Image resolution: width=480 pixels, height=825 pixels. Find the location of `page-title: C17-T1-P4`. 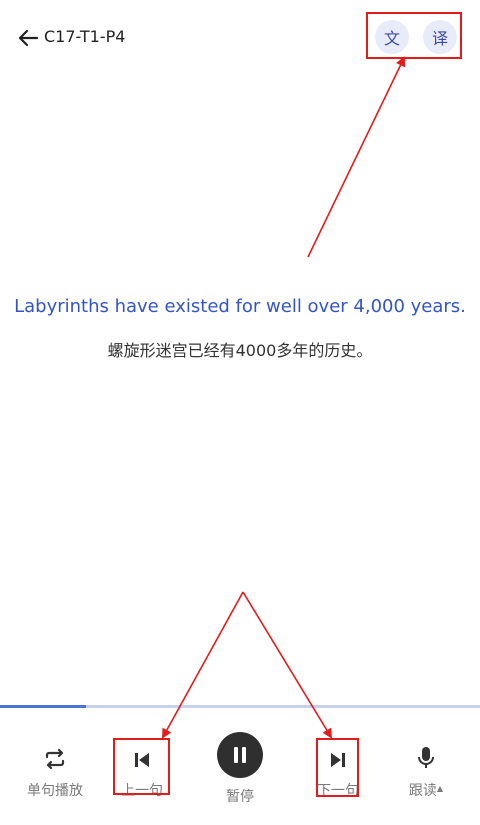

page-title: C17-T1-P4 is located at coordinates (85, 36).